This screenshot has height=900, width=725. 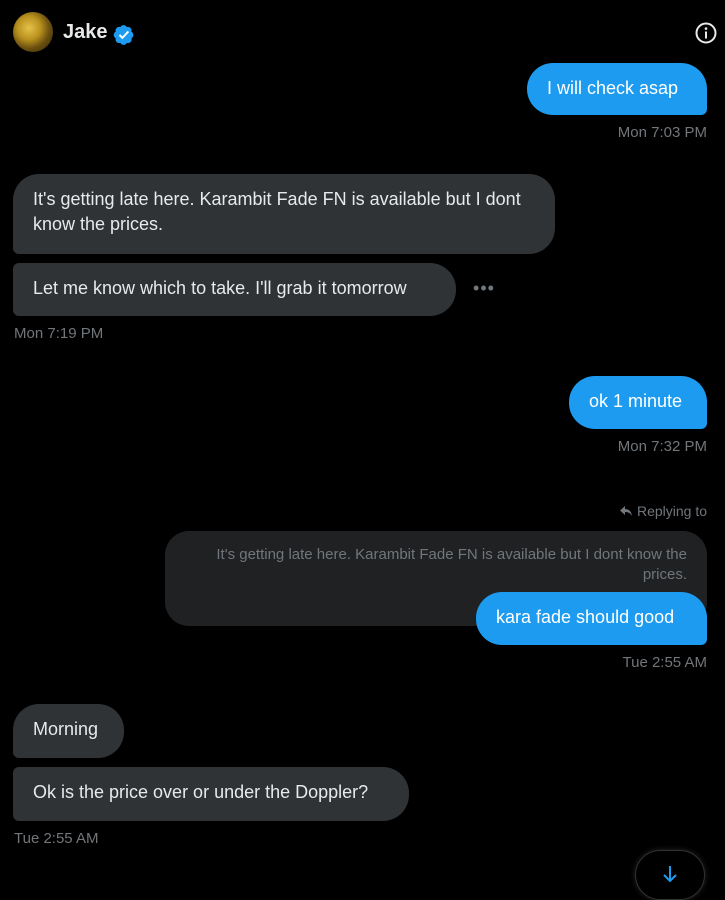 I want to click on conversation-header: Jake, so click(x=362, y=32).